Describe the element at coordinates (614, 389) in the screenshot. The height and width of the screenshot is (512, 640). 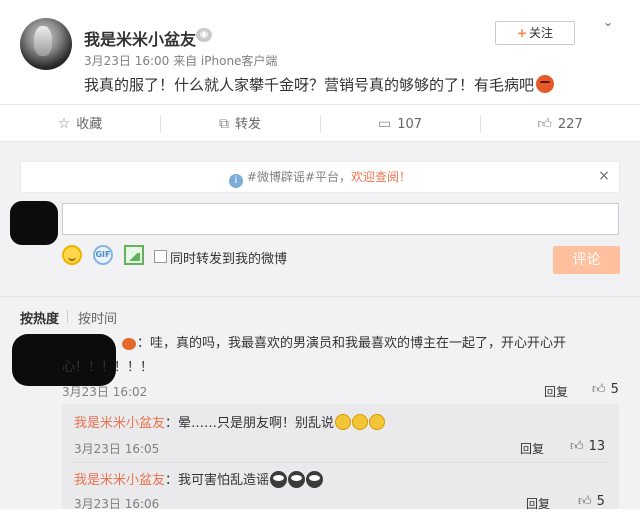
I see `comment-like-count: 5` at that location.